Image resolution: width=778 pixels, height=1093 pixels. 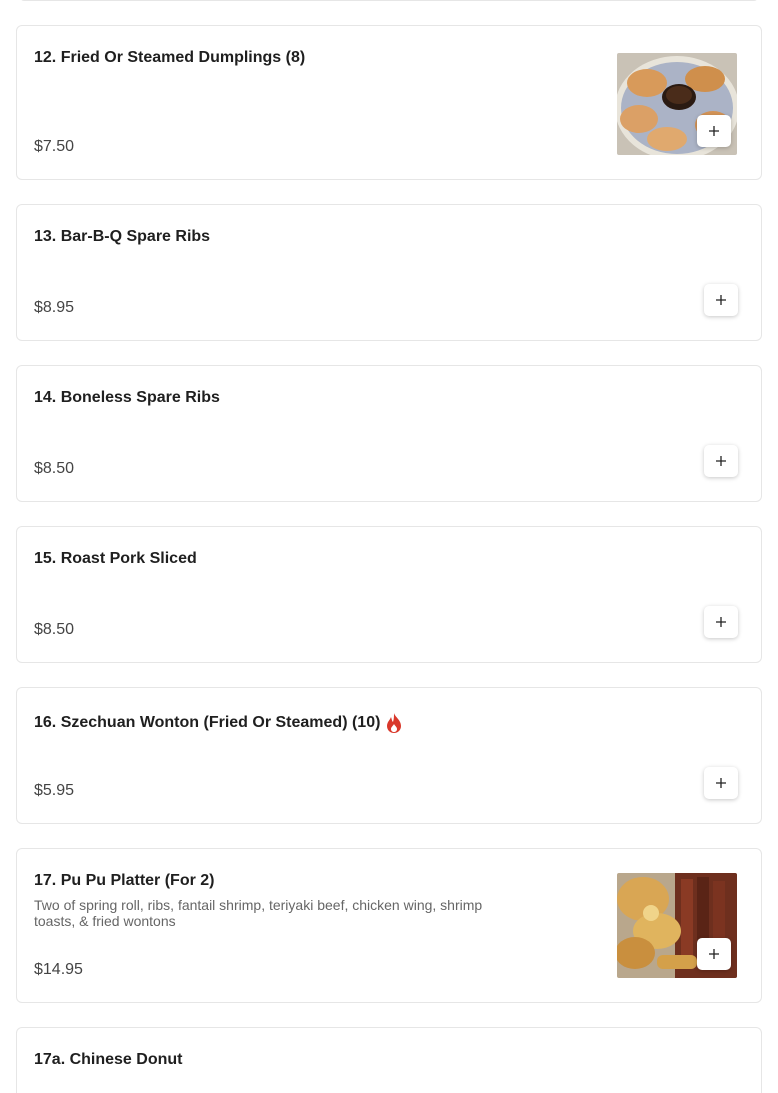 What do you see at coordinates (127, 397) in the screenshot?
I see `item-name: 14. Boneless Spare Ribs` at bounding box center [127, 397].